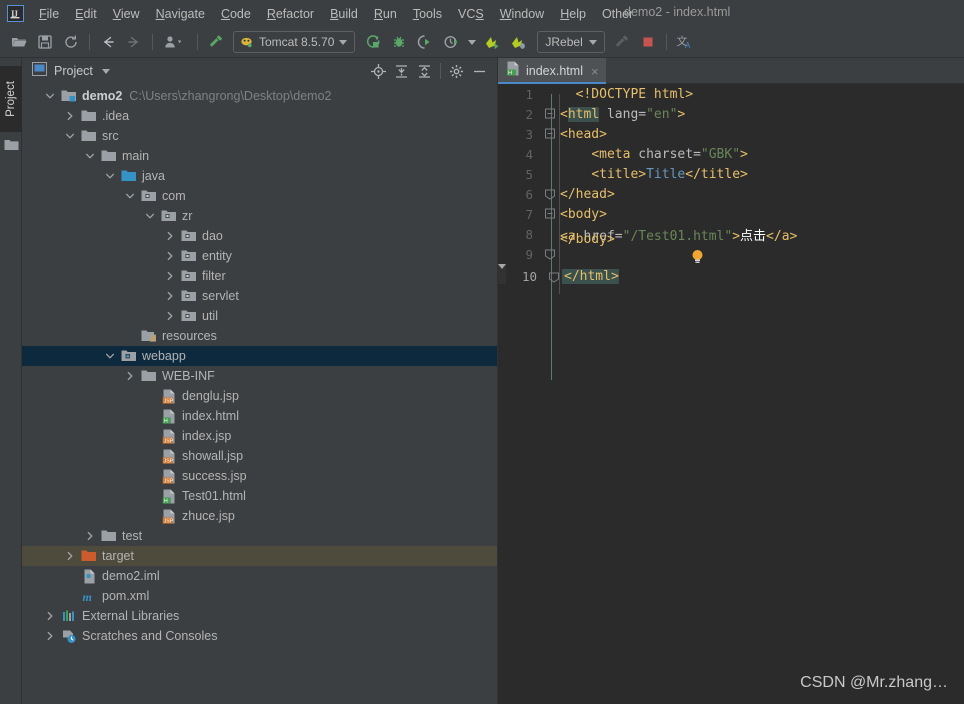 The height and width of the screenshot is (704, 964). I want to click on open-folder-icon, so click(19, 42).